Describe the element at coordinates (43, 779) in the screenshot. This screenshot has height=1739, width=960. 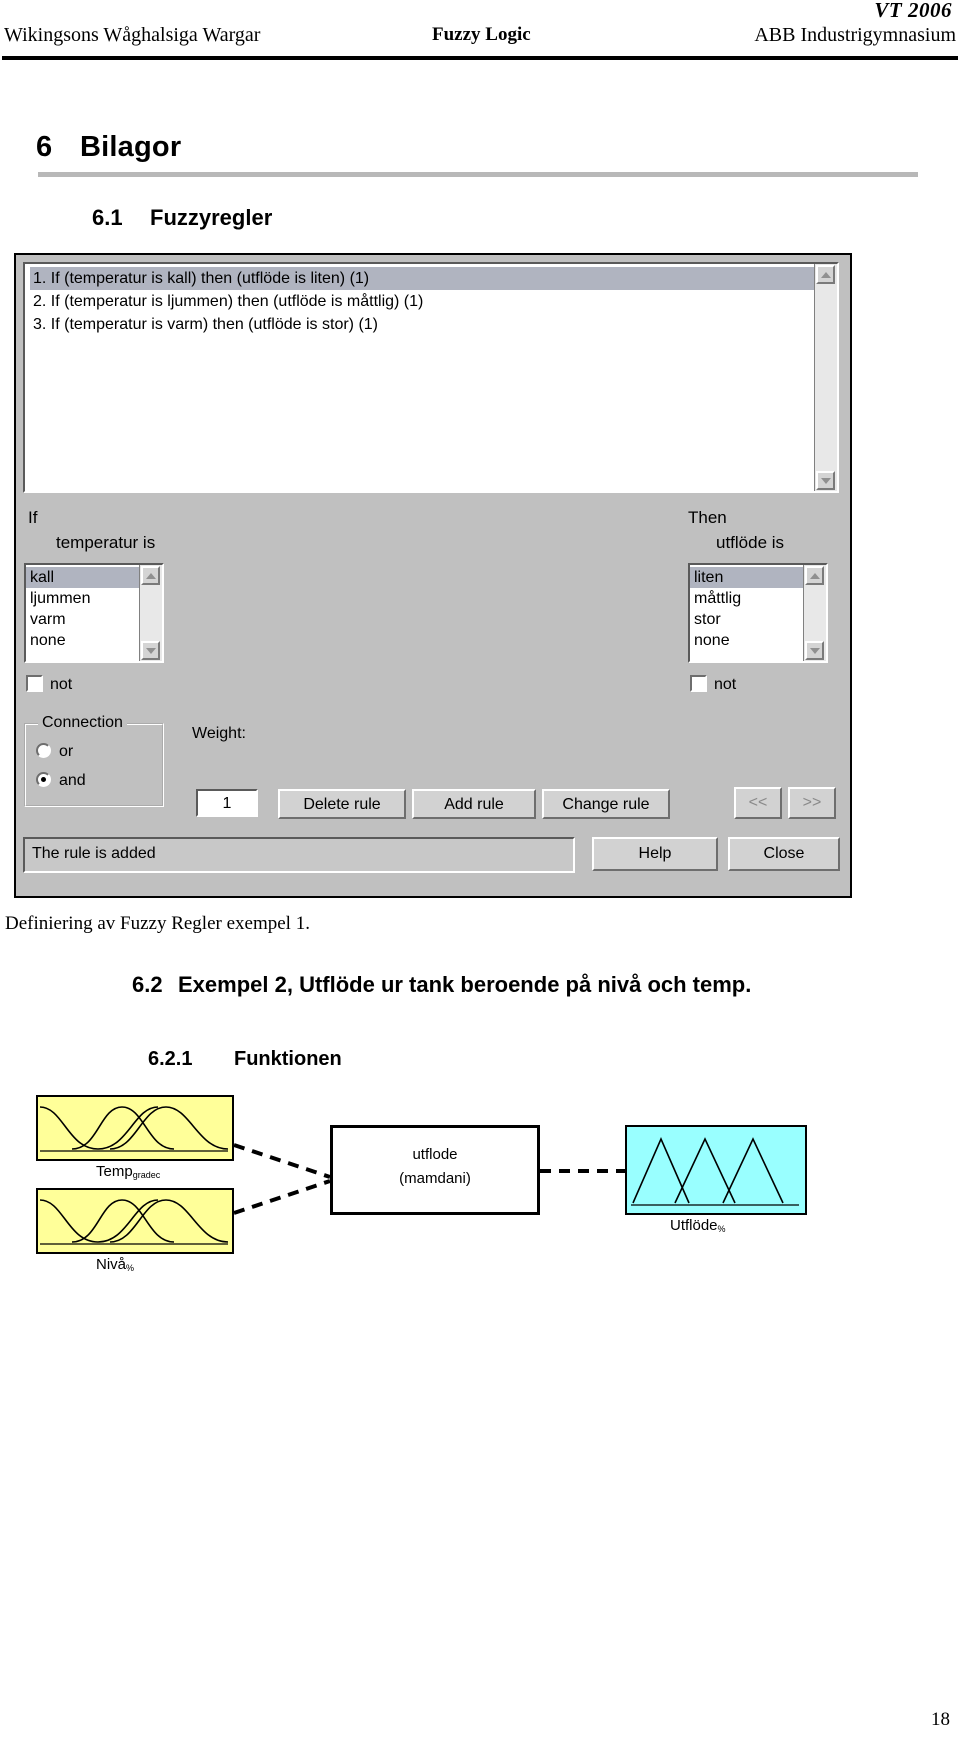
I see `connection-and-radio` at that location.